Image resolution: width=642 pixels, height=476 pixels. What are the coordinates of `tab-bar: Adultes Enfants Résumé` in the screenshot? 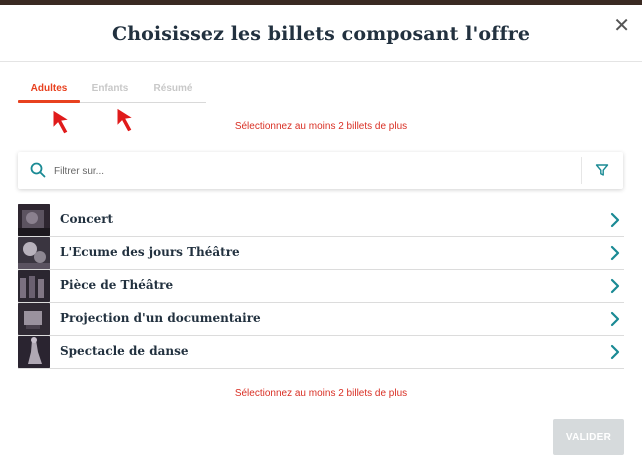 It's located at (112, 92).